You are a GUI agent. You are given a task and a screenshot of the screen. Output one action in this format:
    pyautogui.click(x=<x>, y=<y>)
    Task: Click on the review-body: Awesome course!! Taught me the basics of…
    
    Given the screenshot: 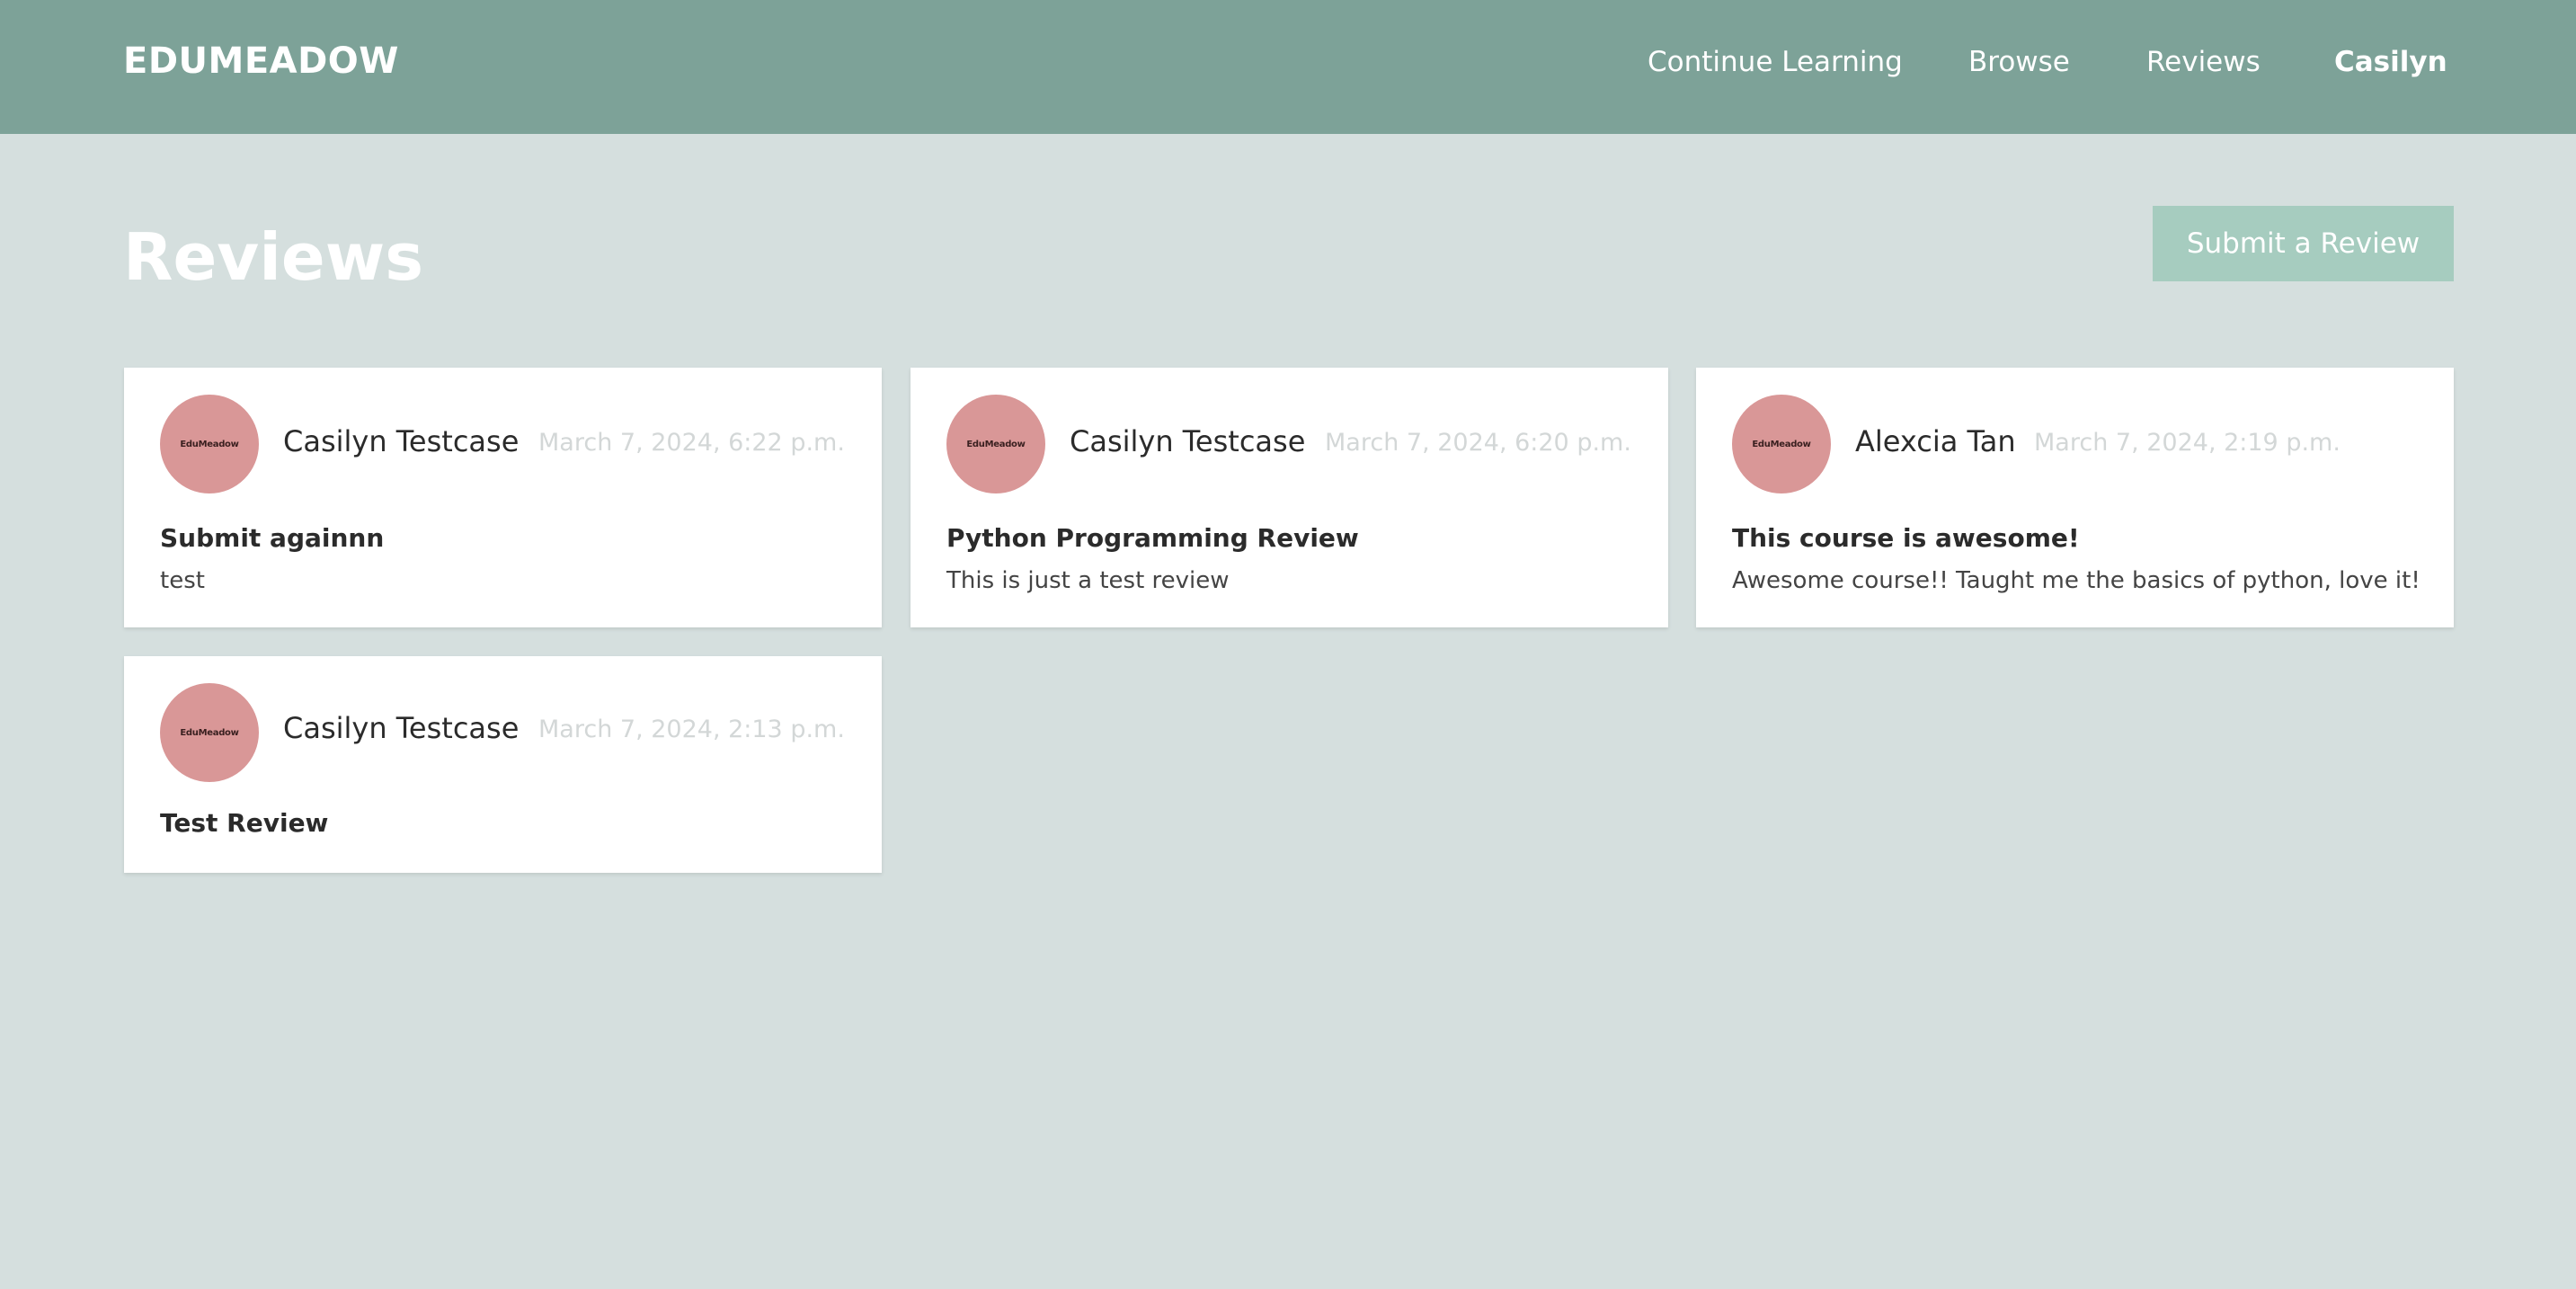 What is the action you would take?
    pyautogui.click(x=2076, y=580)
    